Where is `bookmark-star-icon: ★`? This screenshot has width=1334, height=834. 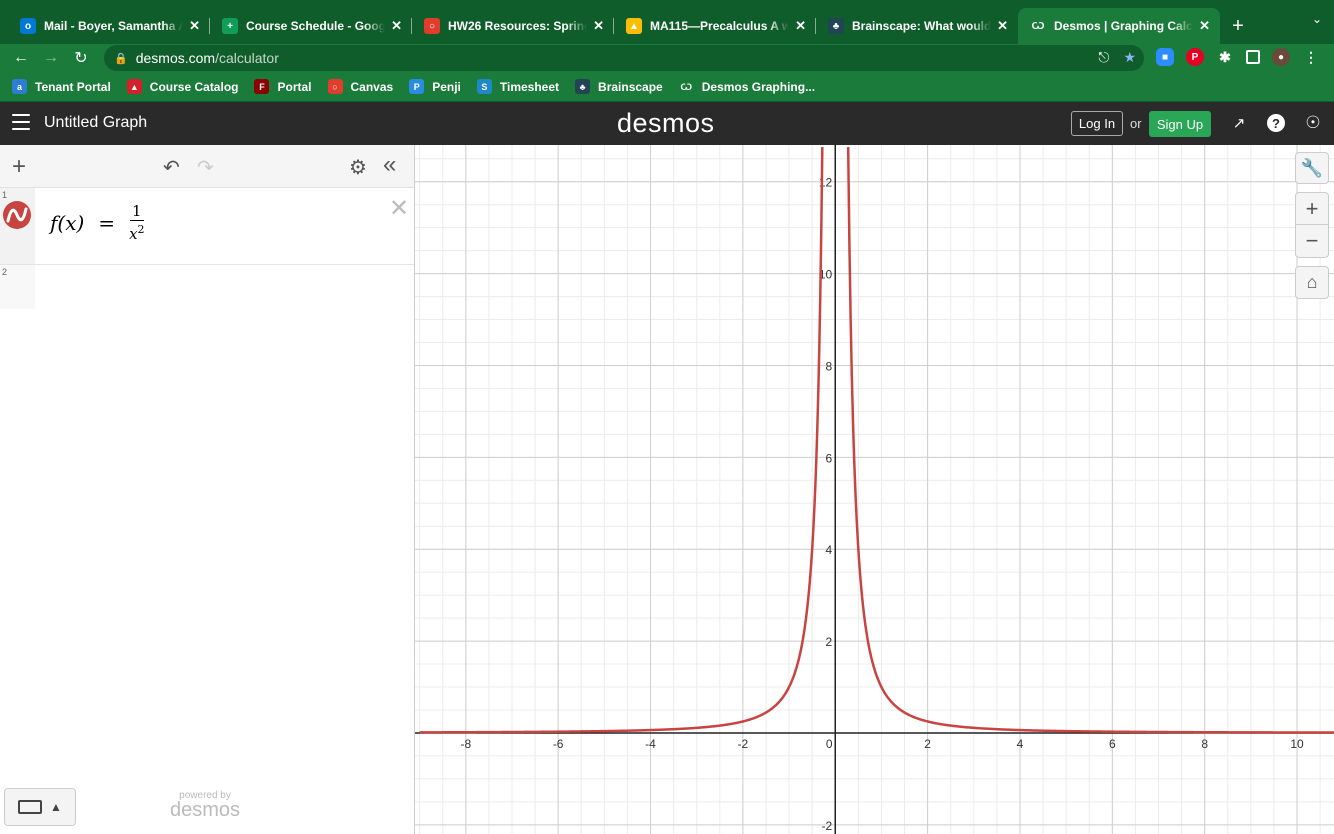
bookmark-star-icon: ★ is located at coordinates (1129, 57).